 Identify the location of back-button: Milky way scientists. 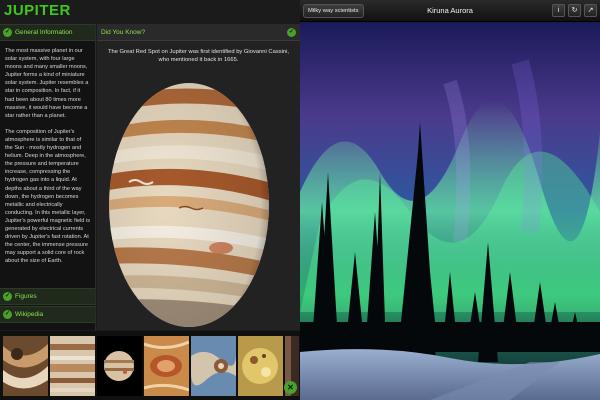
(333, 10).